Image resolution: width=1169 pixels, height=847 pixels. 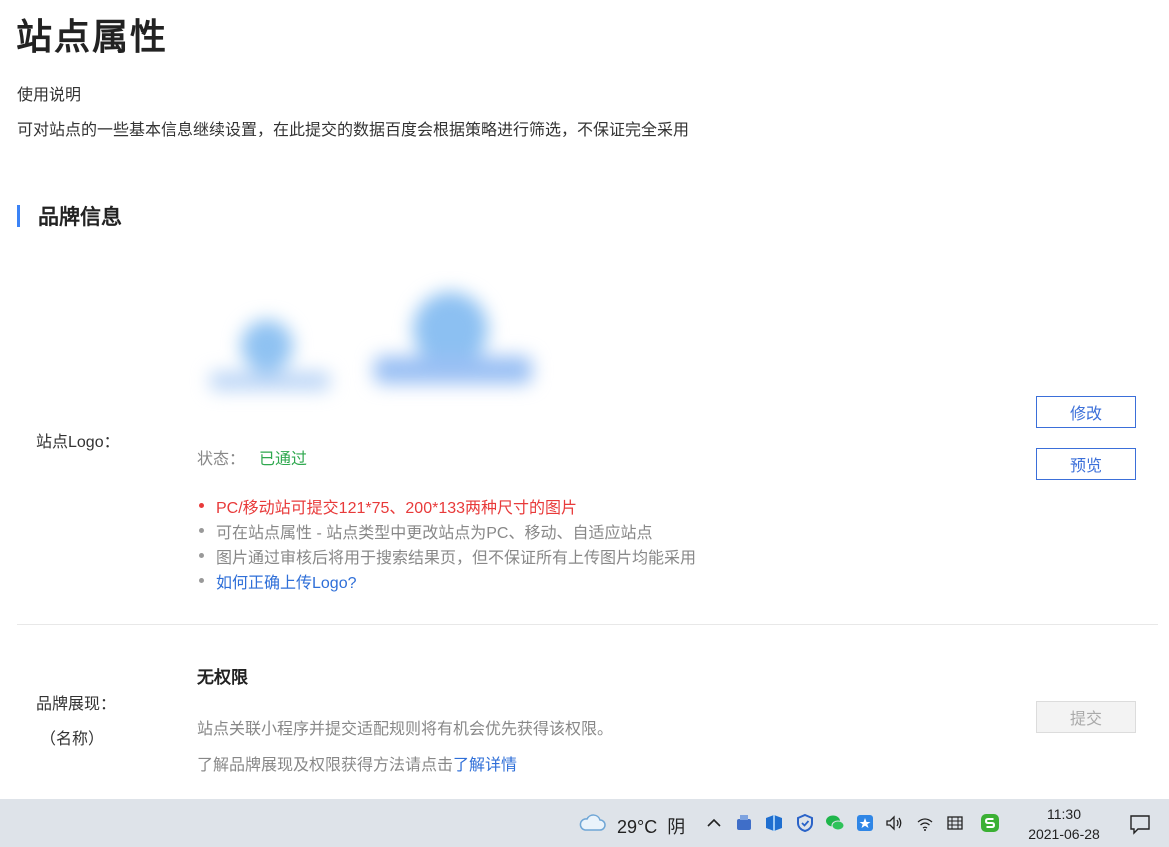 What do you see at coordinates (592, 822) in the screenshot?
I see `cloud-icon` at bounding box center [592, 822].